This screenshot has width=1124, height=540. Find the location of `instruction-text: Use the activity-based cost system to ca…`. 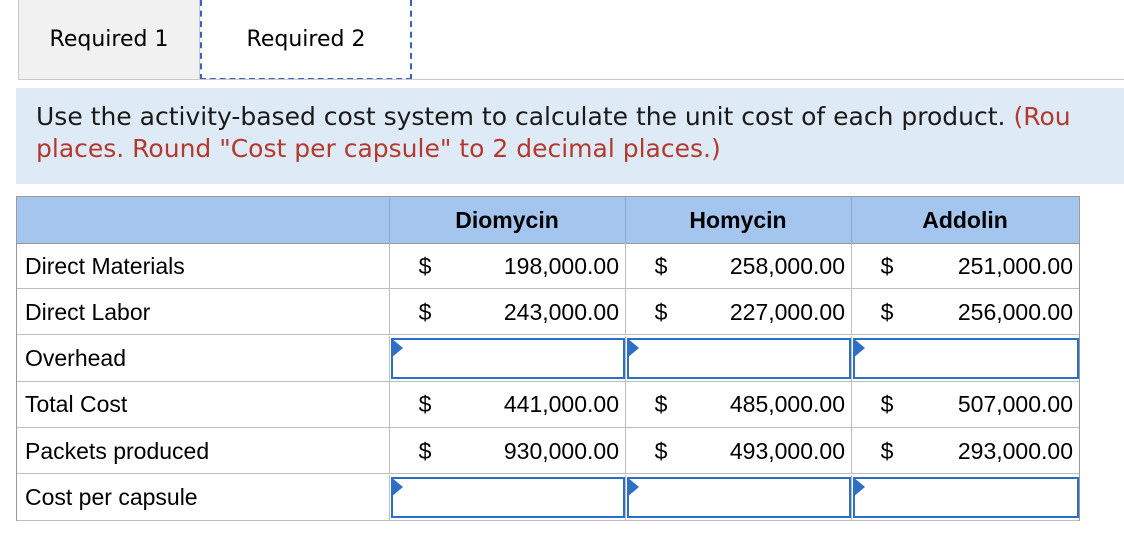

instruction-text: Use the activity-based cost system to ca… is located at coordinates (580, 133).